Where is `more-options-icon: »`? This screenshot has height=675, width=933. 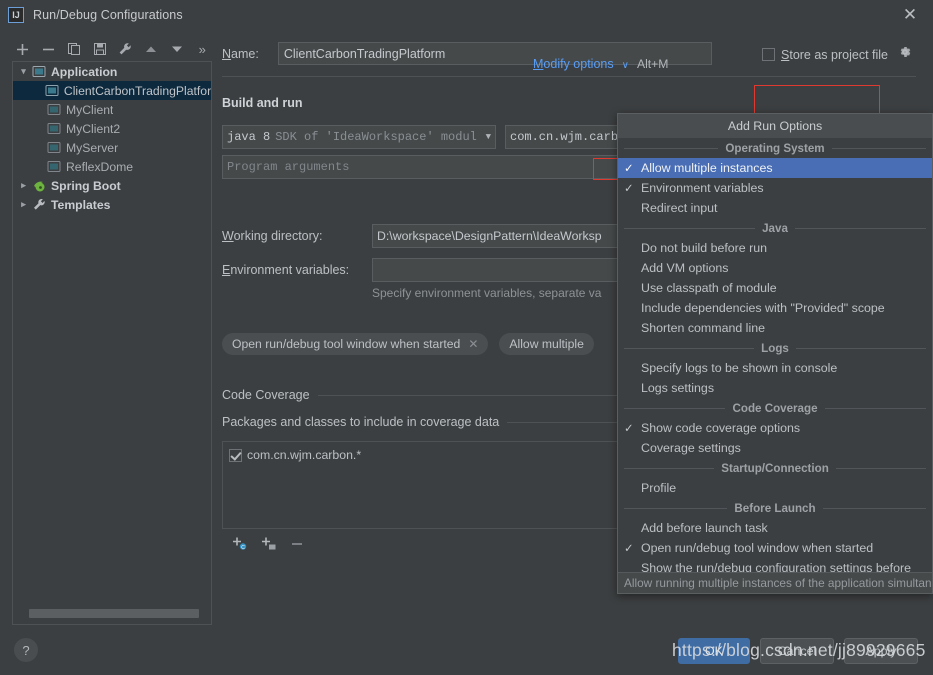 more-options-icon: » is located at coordinates (202, 49).